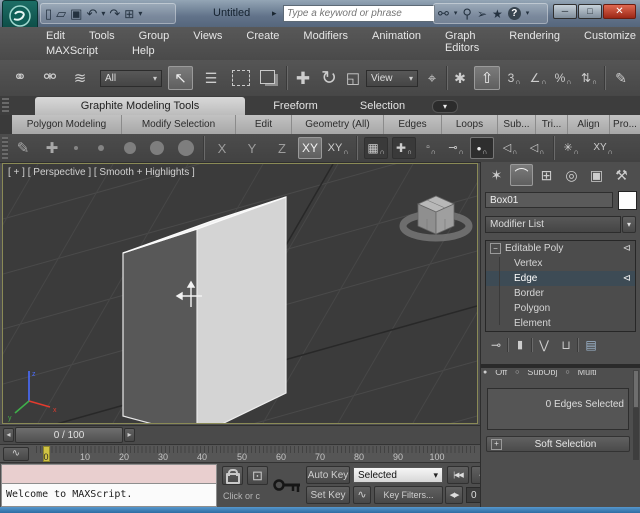  What do you see at coordinates (232, 475) in the screenshot?
I see `selection-lock-button` at bounding box center [232, 475].